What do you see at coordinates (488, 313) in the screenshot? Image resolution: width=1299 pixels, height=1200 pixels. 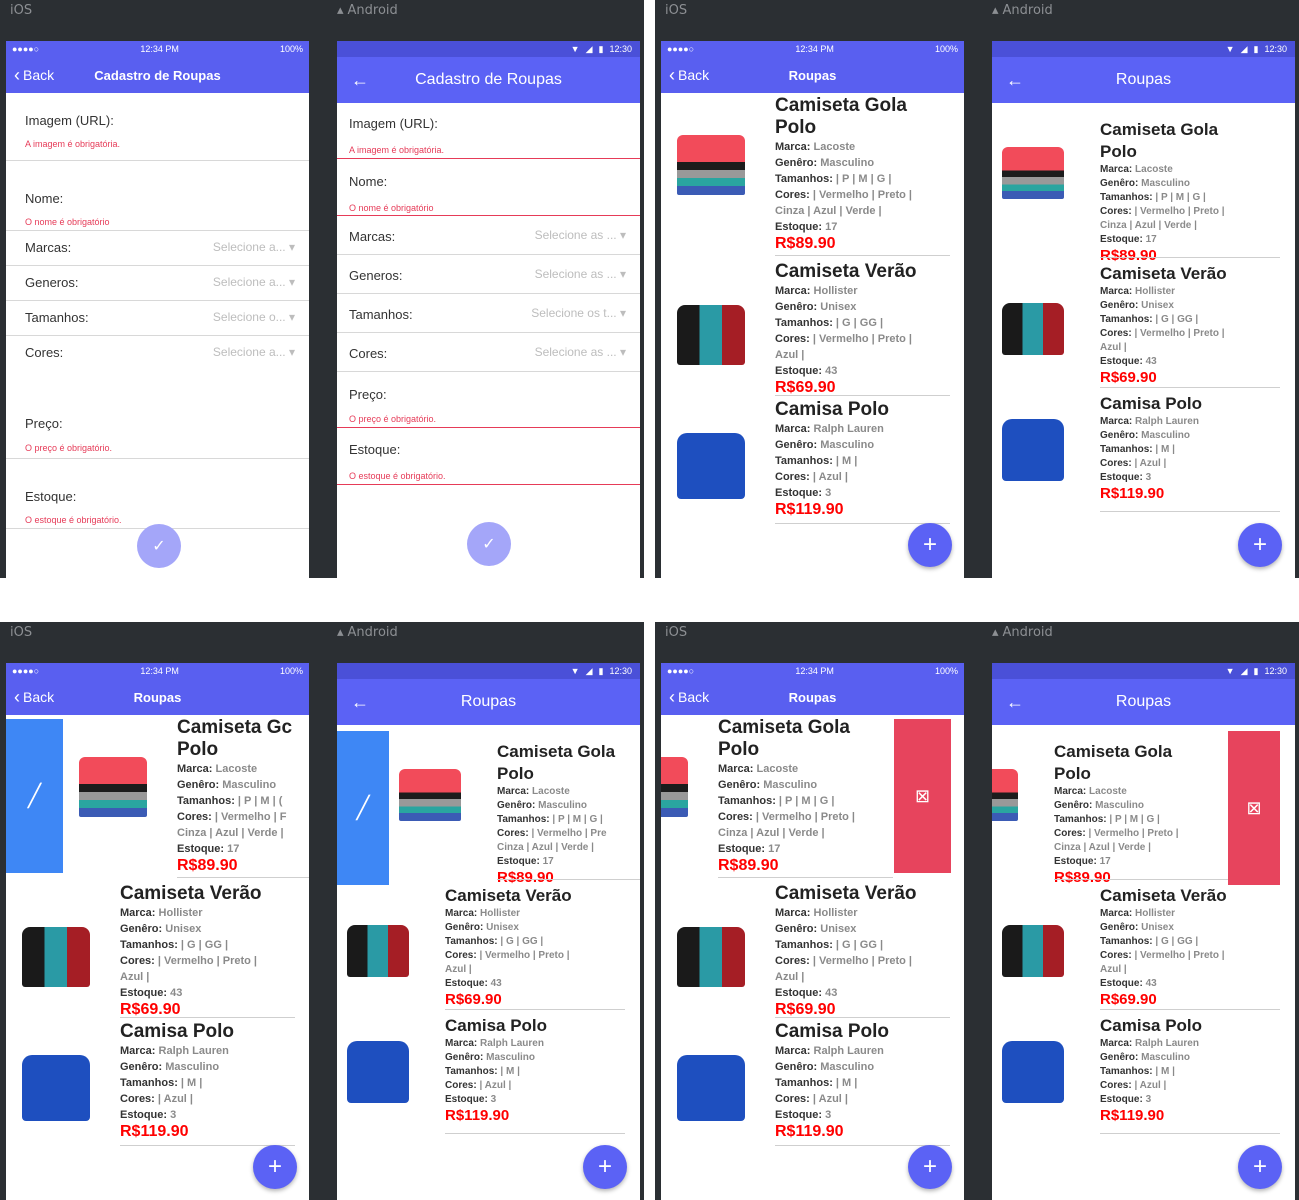 I see `size-select: Tamanhos: Selecione os t... ▾` at bounding box center [488, 313].